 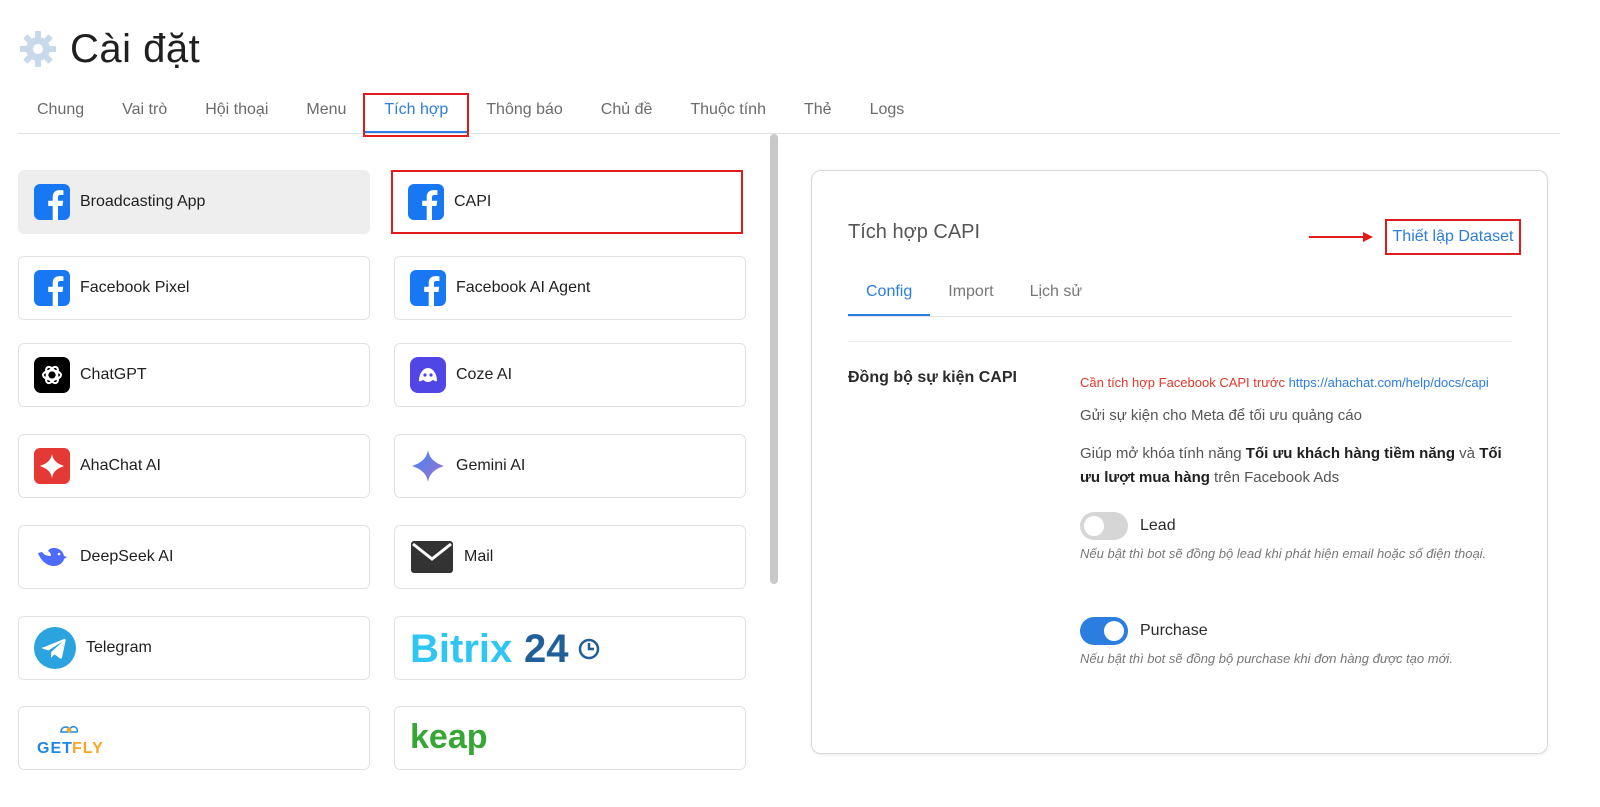 I want to click on description-1: Gửi sự kiện cho Meta để tối ưu quảng cáo, so click(x=1221, y=415).